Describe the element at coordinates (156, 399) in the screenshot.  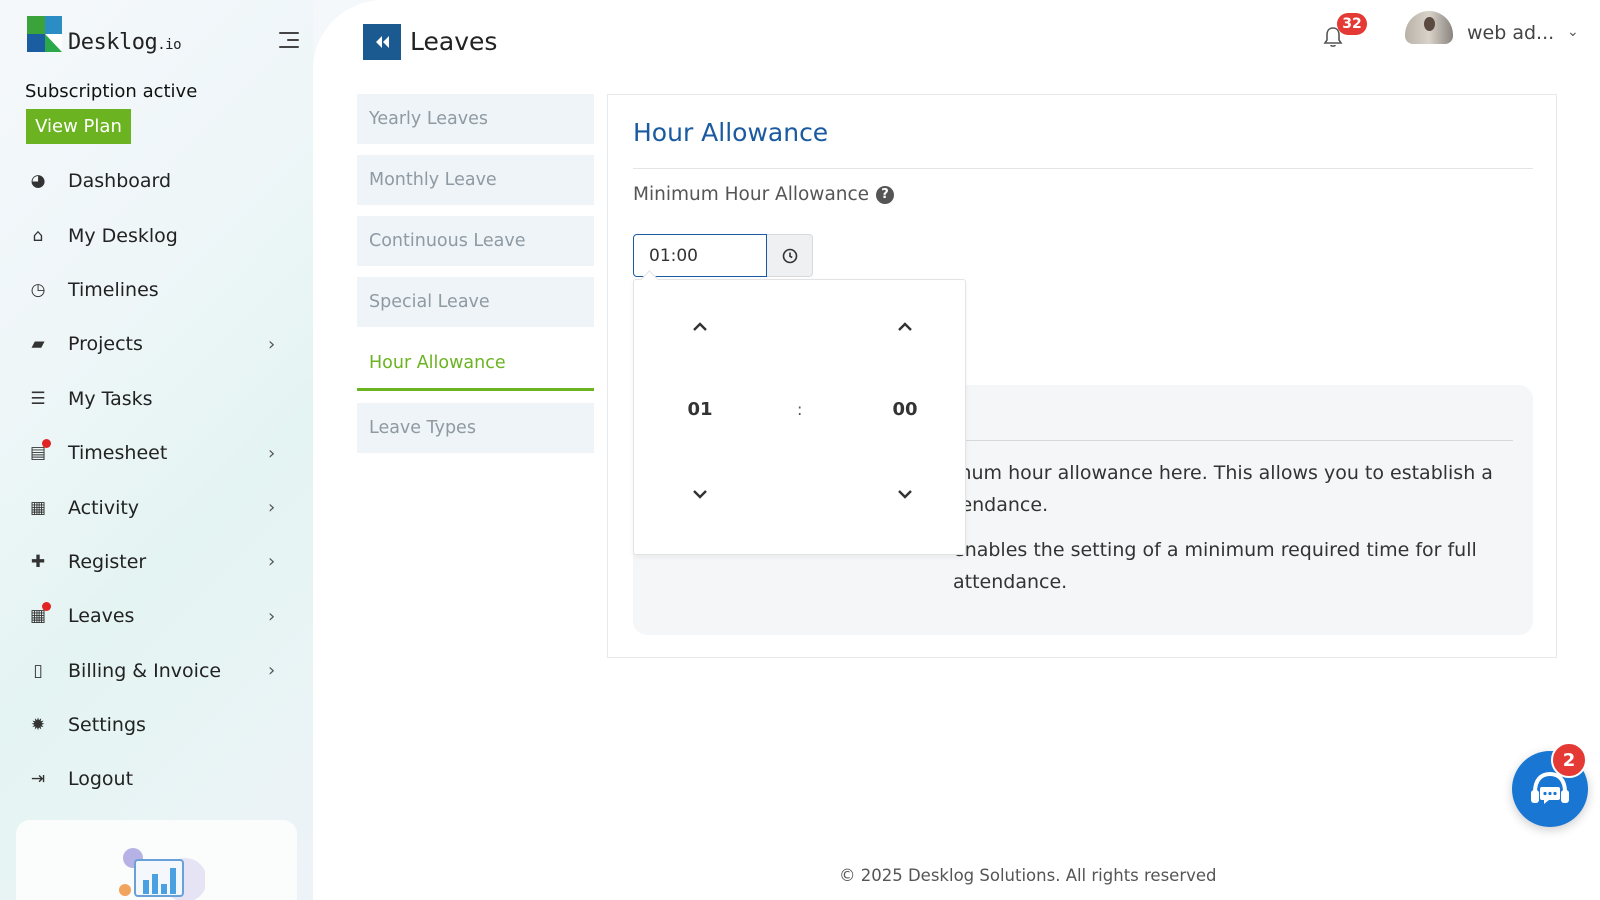
I see `sidebar-item-my-tasks: ☰ My Tasks` at that location.